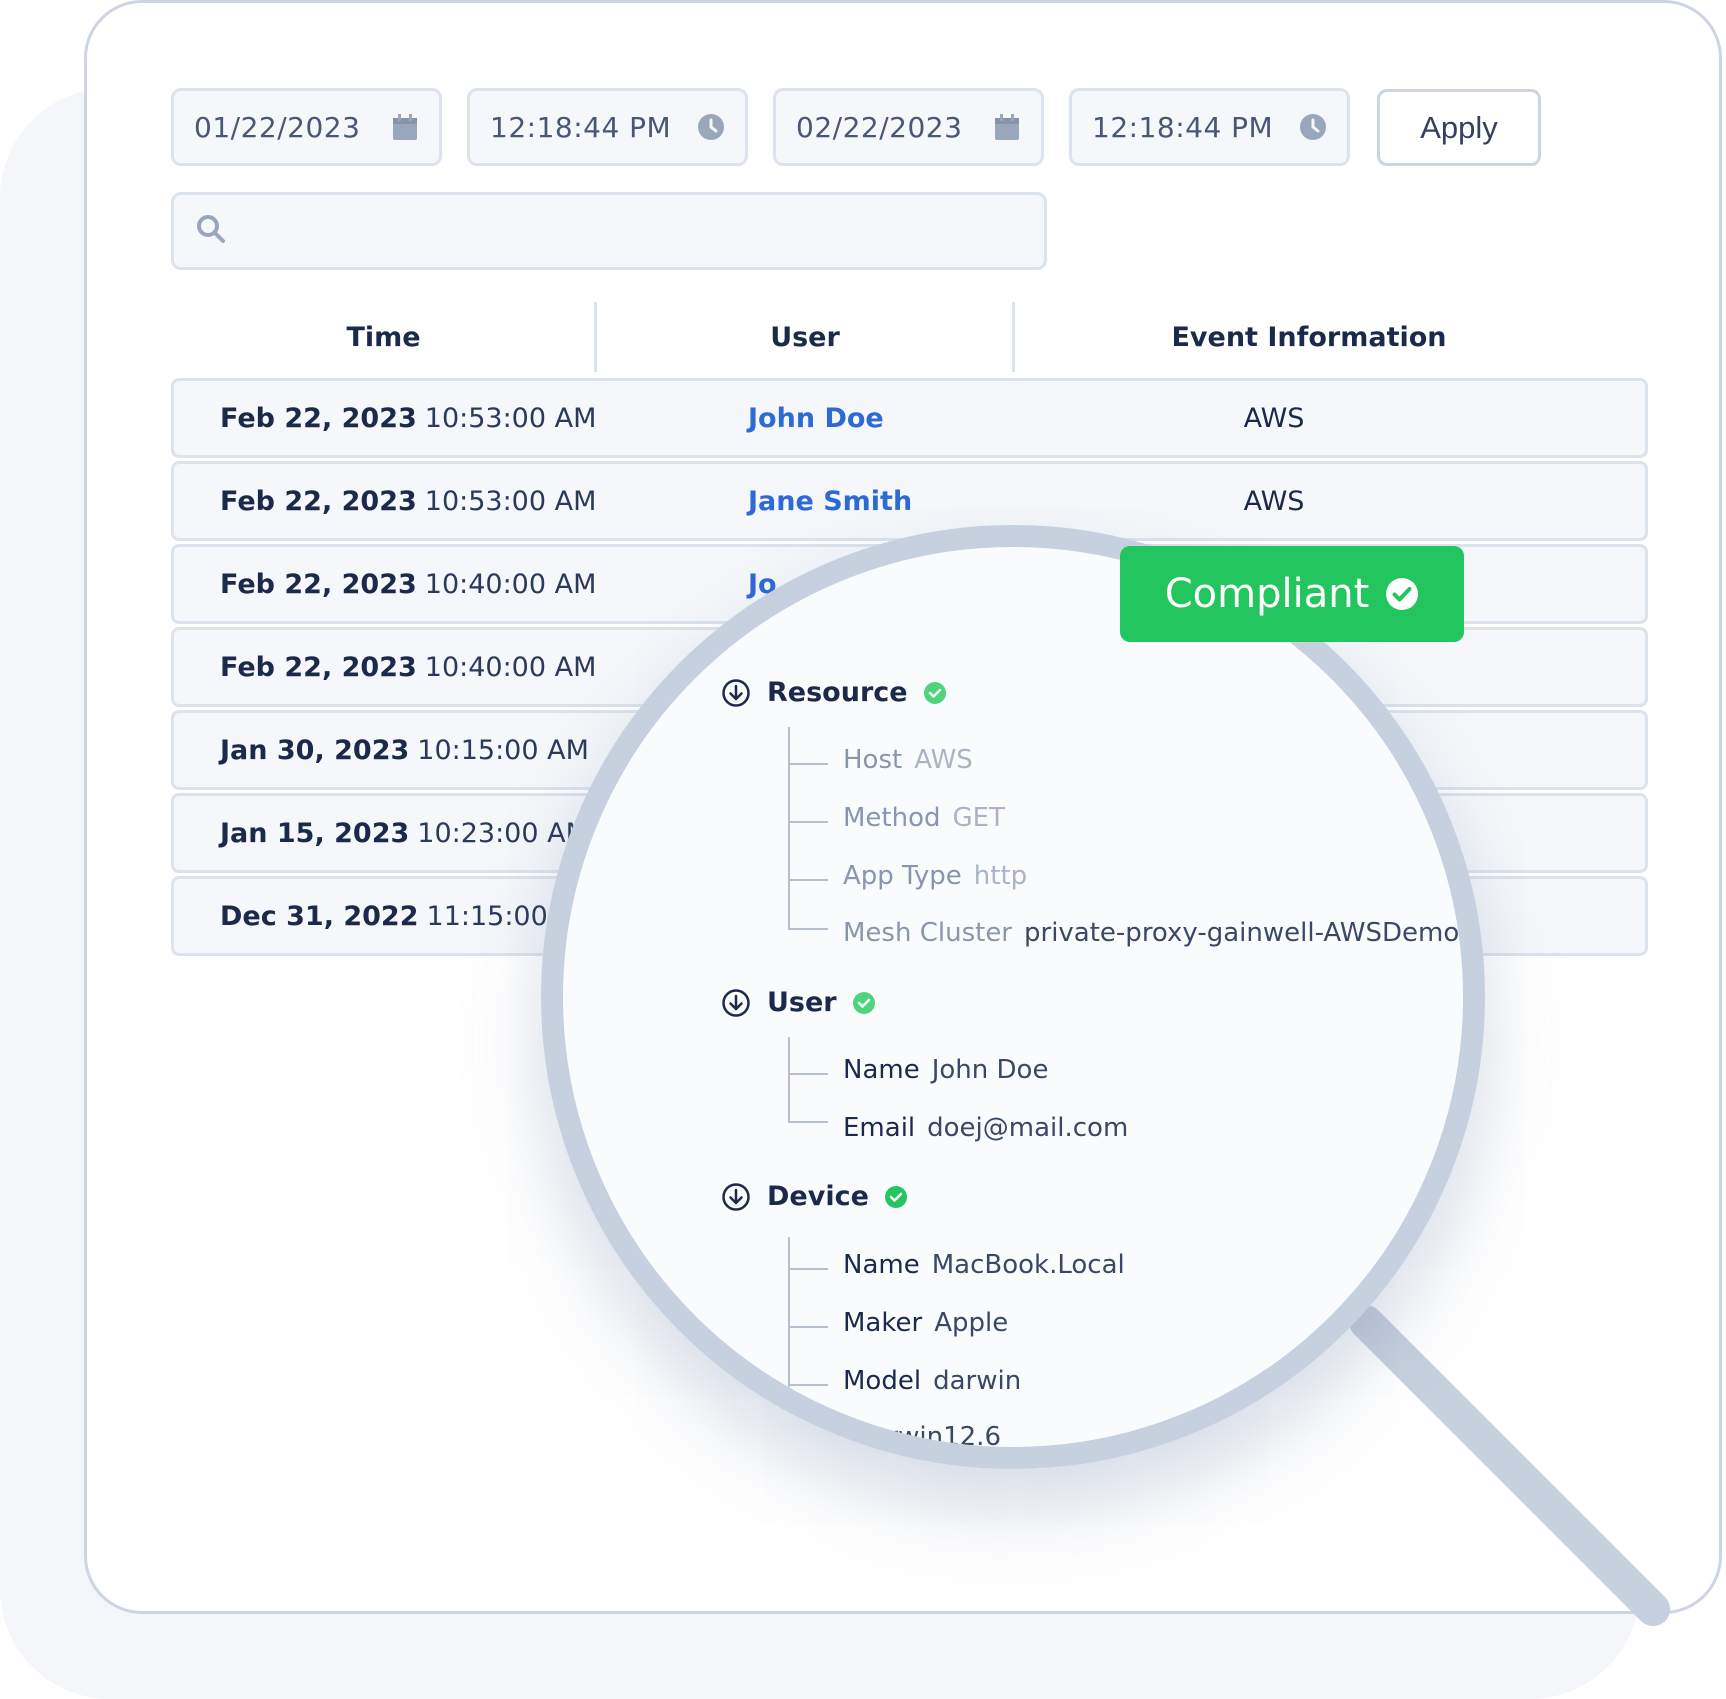 The height and width of the screenshot is (1699, 1726). Describe the element at coordinates (818, 1196) in the screenshot. I see `section-title: Device` at that location.